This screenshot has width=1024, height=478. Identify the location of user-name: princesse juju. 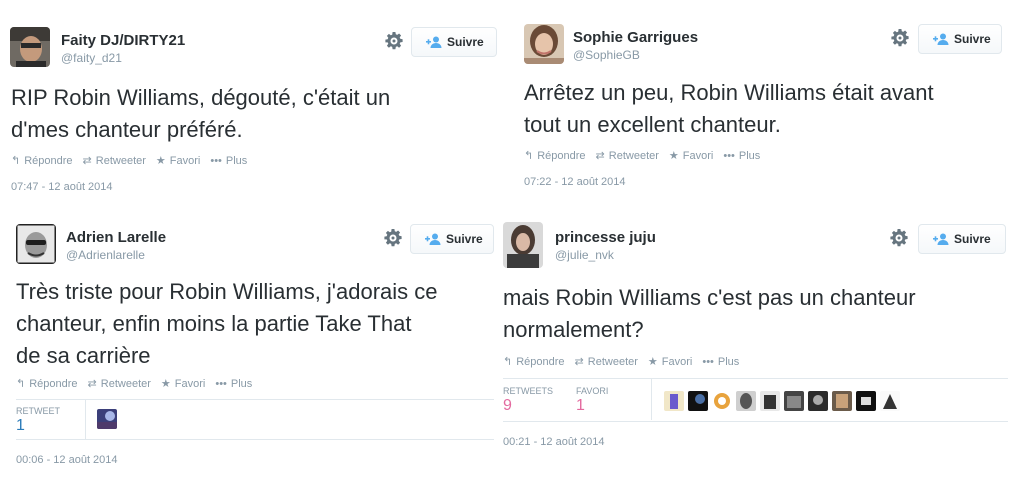
(605, 237).